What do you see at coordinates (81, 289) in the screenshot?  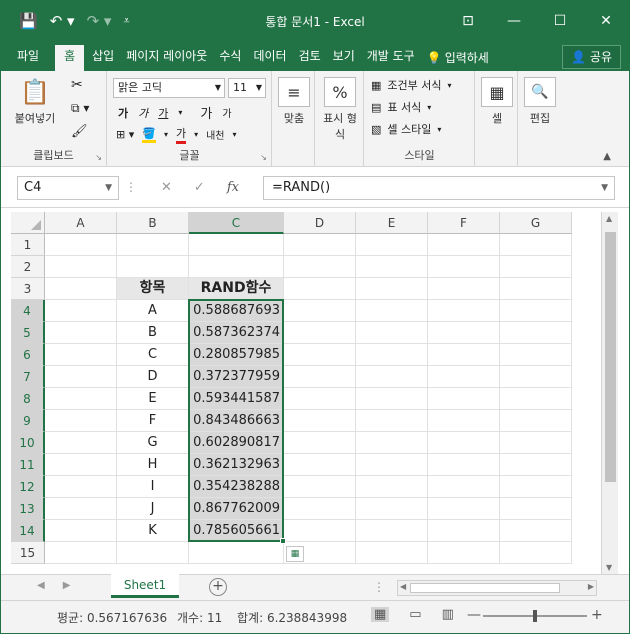 I see `cell-a3` at bounding box center [81, 289].